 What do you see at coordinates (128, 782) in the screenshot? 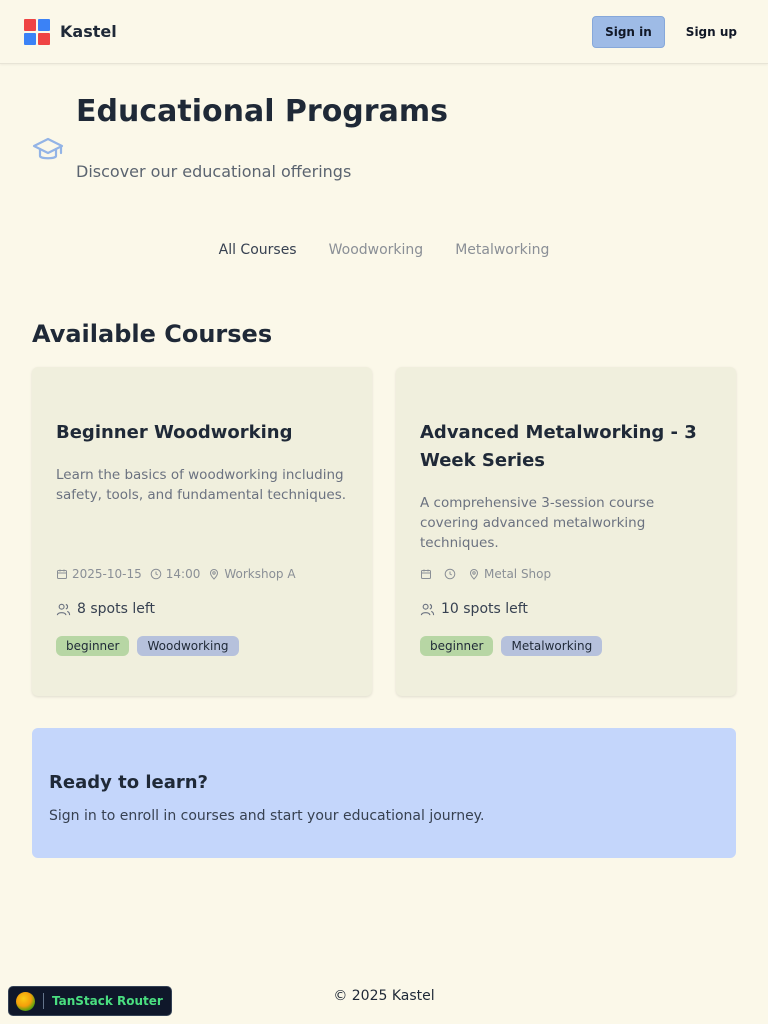
I see `callout-title: Ready to learn?` at bounding box center [128, 782].